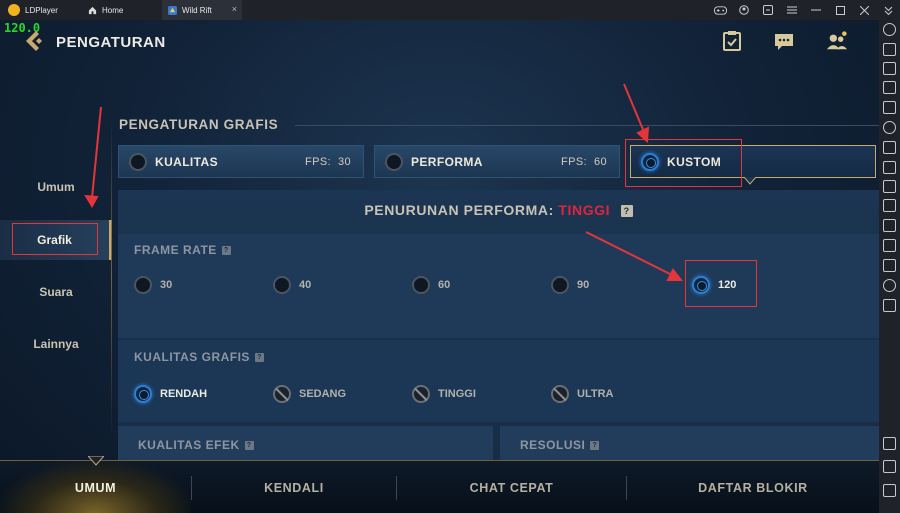  What do you see at coordinates (394, 161) in the screenshot?
I see `radio-performa` at bounding box center [394, 161].